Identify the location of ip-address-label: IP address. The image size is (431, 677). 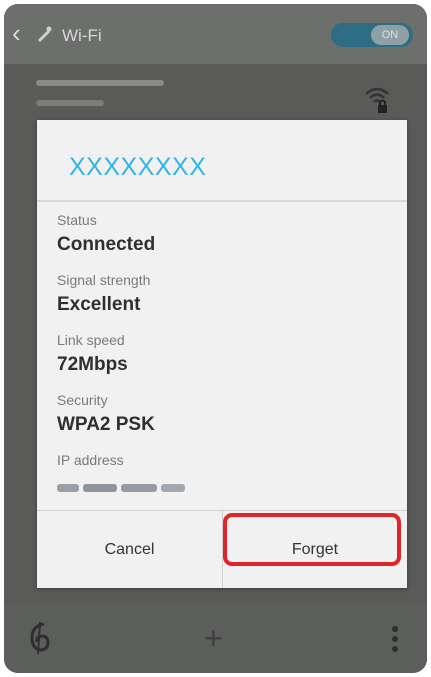
(90, 460).